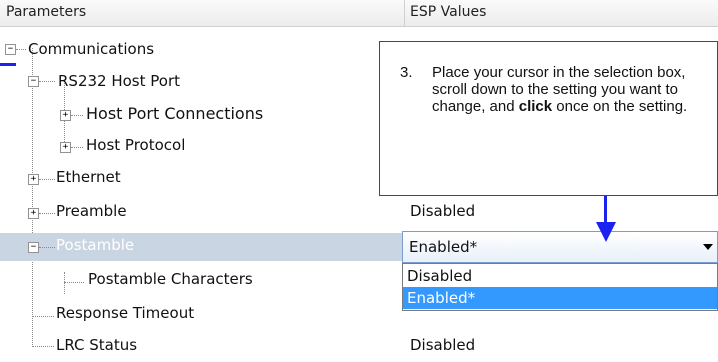 The image size is (718, 362). I want to click on tree-label: RS232 Host Port, so click(119, 81).